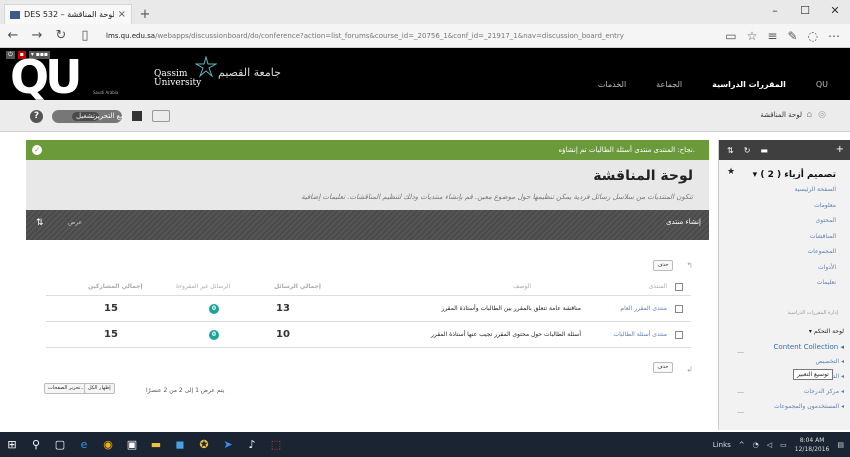  I want to click on home-icon: ⌂◎, so click(819, 115).